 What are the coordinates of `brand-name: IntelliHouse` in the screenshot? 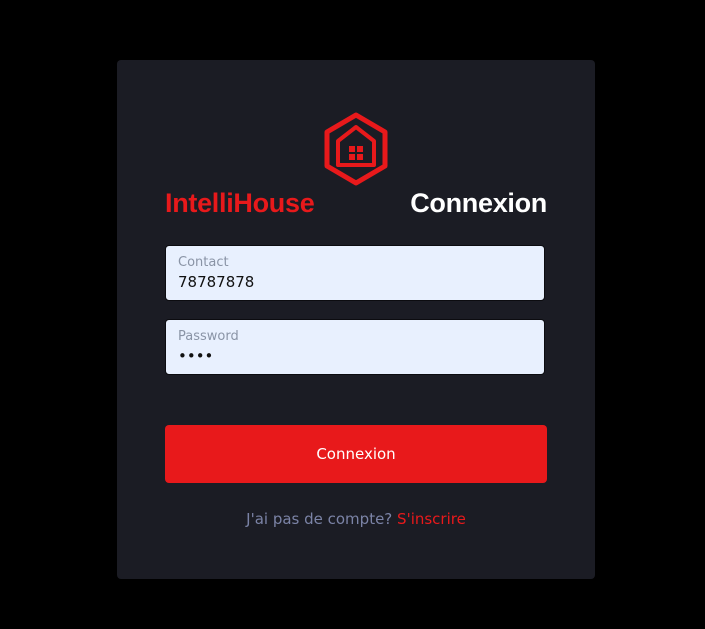 It's located at (240, 203).